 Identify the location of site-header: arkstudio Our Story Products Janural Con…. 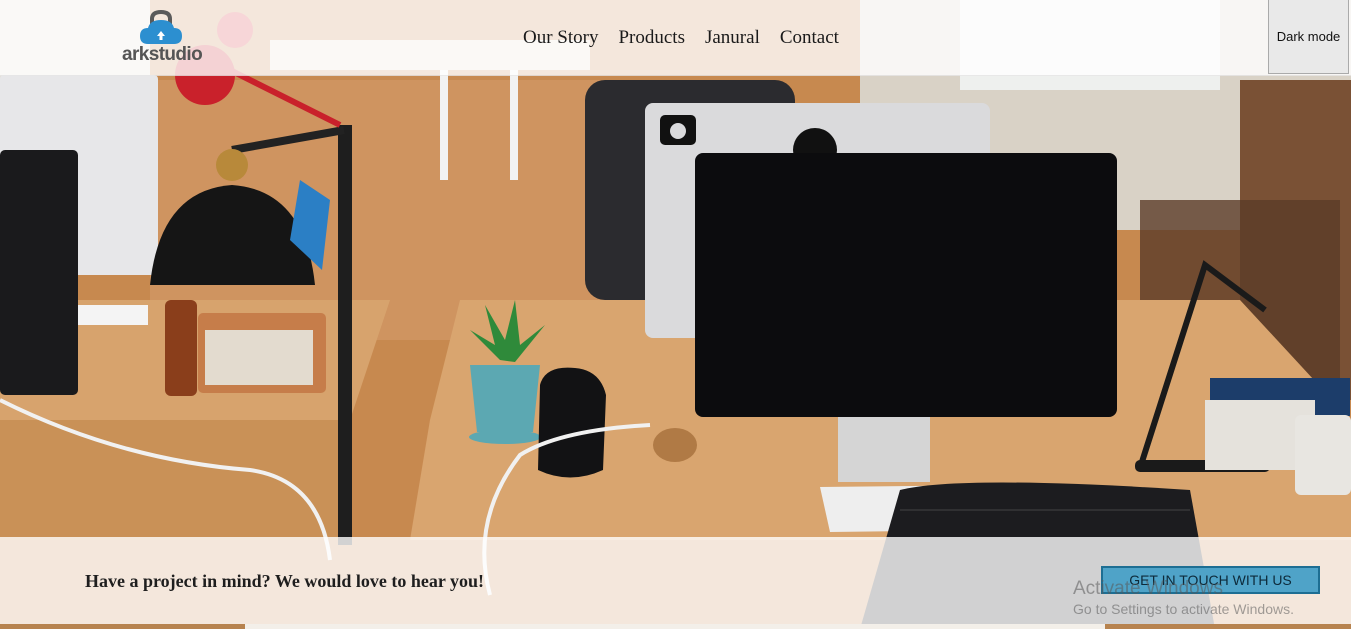
(675, 38).